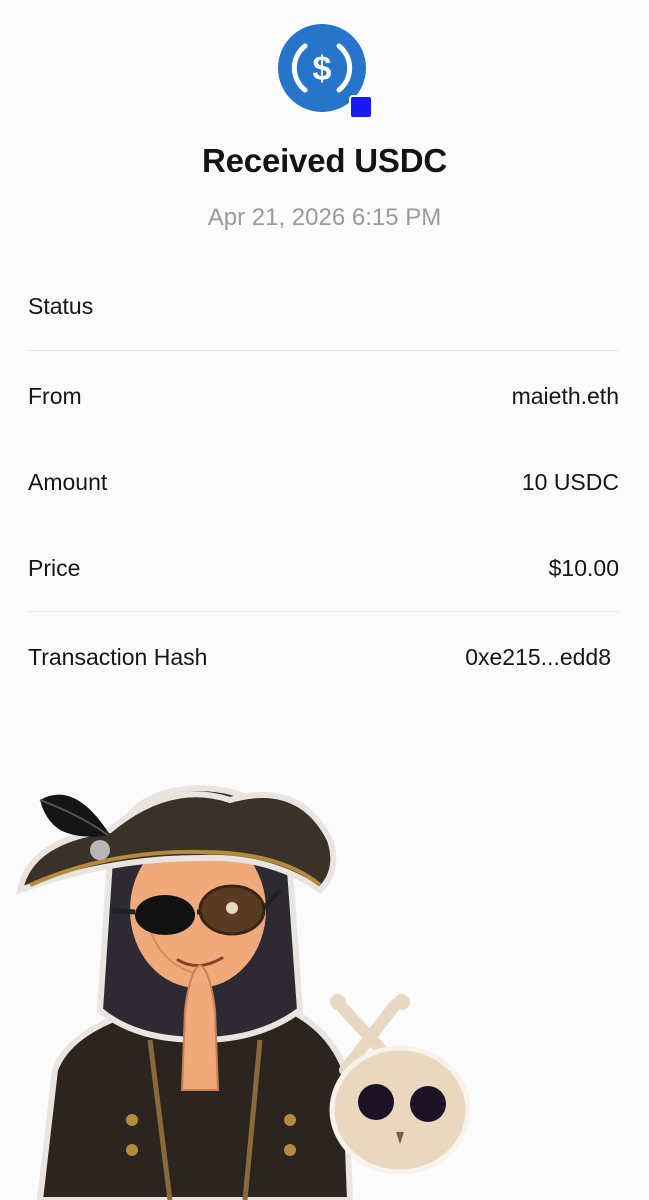  I want to click on transaction-hash-row: Transaction Hash 0xe215...edd8, so click(323, 657).